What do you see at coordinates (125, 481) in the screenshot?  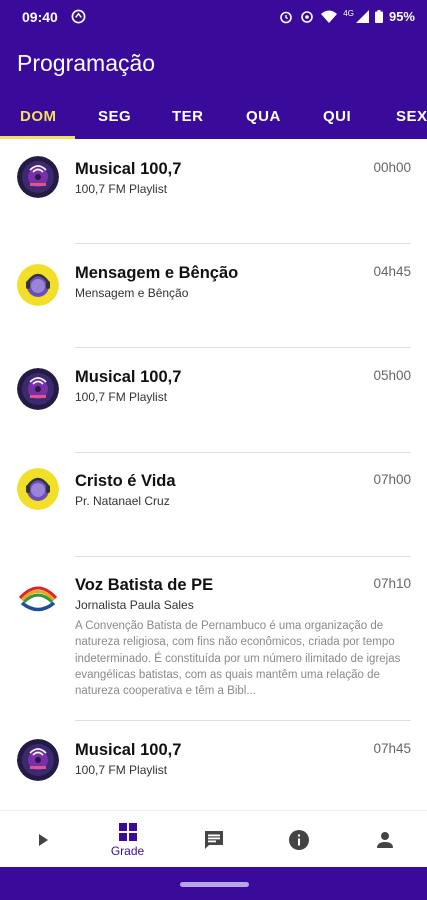 I see `program-title: Cristo é Vida` at bounding box center [125, 481].